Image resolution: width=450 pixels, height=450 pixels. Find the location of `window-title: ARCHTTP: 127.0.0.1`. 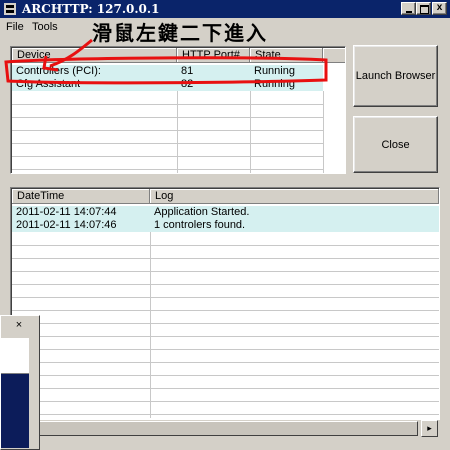

window-title: ARCHTTP: 127.0.0.1 is located at coordinates (91, 9).